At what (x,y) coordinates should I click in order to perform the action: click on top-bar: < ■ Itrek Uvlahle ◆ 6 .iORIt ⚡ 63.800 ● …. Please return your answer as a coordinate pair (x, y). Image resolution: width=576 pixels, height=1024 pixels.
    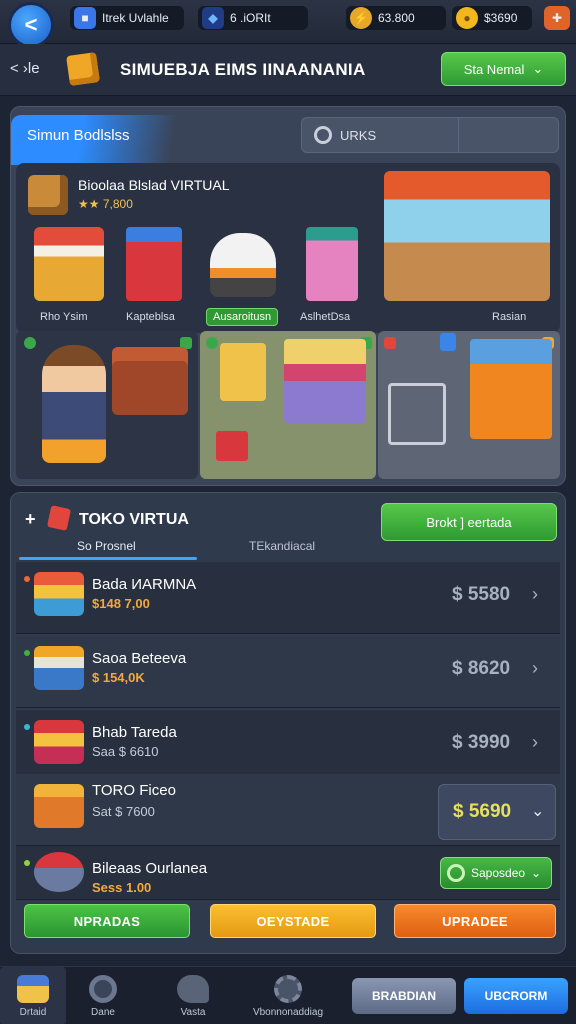
    Looking at the image, I should click on (288, 24).